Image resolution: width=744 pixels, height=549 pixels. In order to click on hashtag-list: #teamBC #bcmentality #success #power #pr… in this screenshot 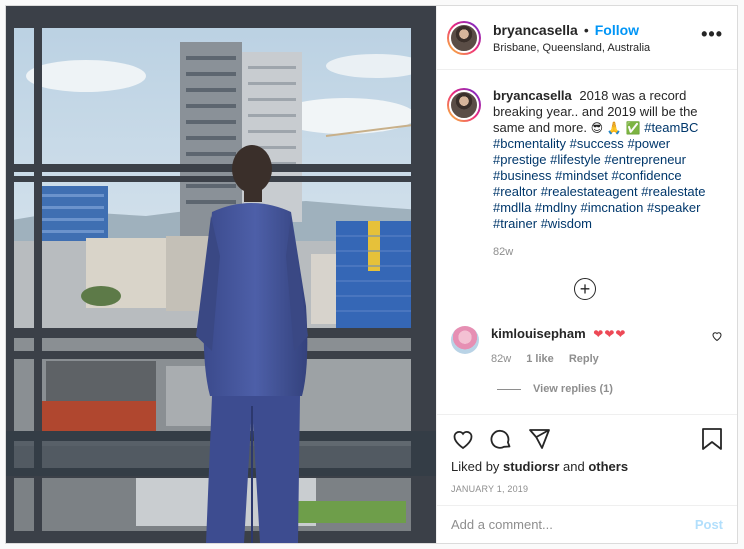, I will do `click(599, 175)`.